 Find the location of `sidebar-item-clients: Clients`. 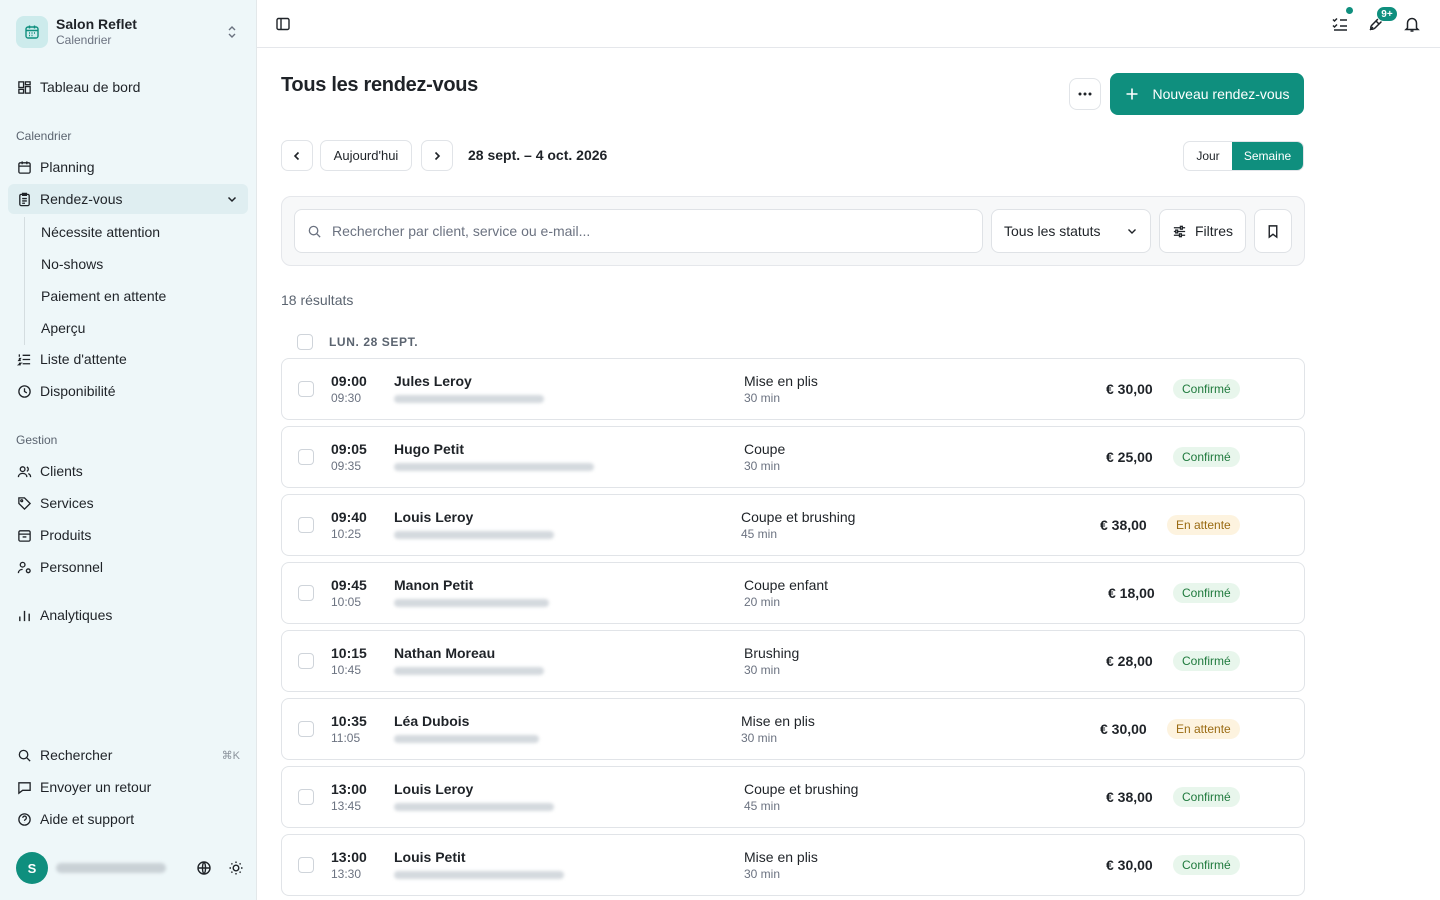

sidebar-item-clients: Clients is located at coordinates (128, 471).